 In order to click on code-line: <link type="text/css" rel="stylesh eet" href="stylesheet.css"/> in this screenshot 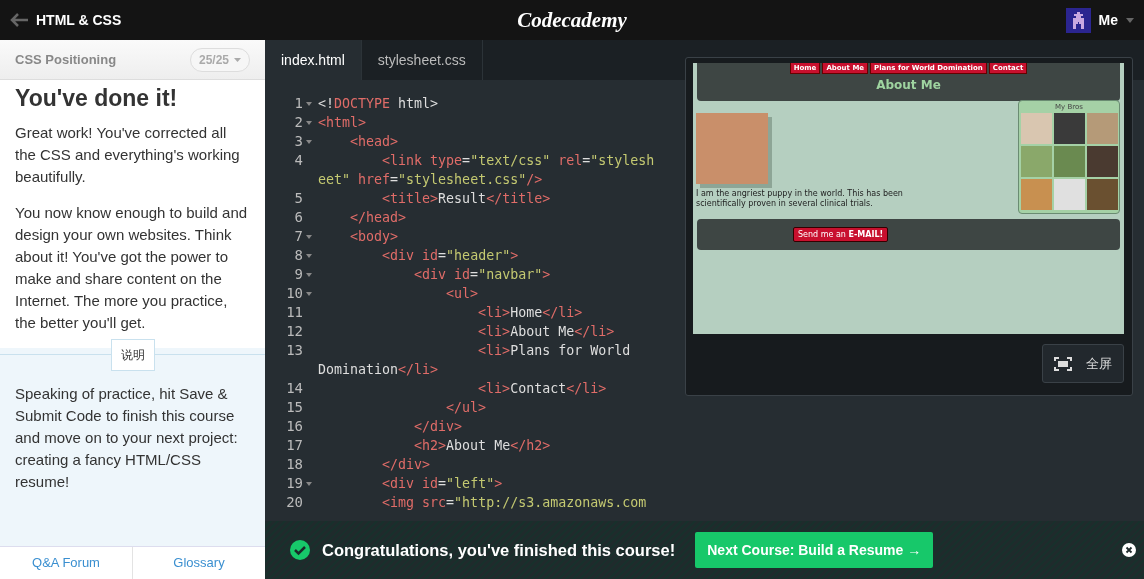, I will do `click(486, 170)`.